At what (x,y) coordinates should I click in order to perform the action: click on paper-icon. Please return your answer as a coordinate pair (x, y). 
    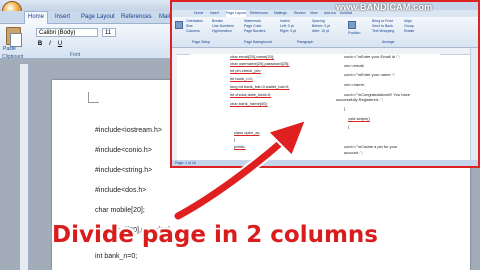
    Looking at the image, I should click on (16, 40).